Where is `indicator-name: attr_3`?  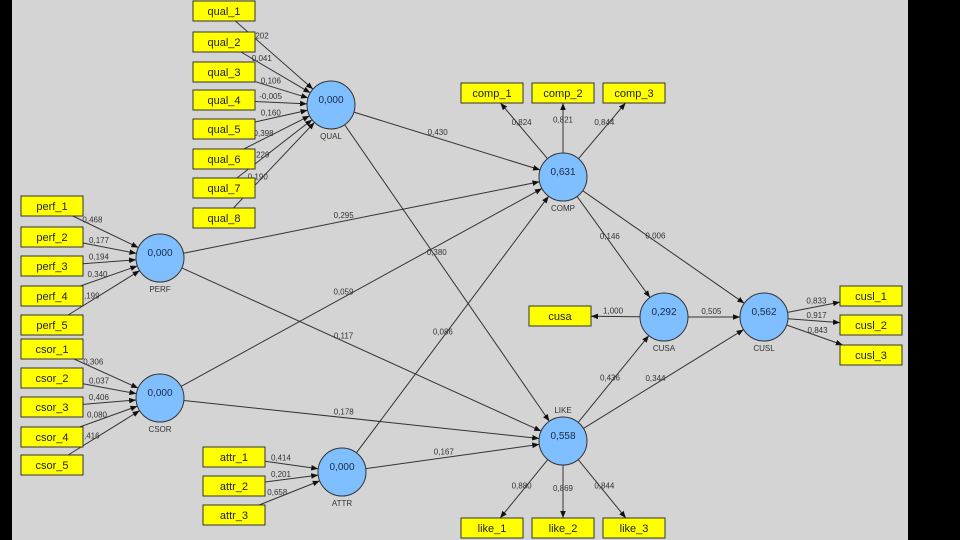
indicator-name: attr_3 is located at coordinates (234, 516).